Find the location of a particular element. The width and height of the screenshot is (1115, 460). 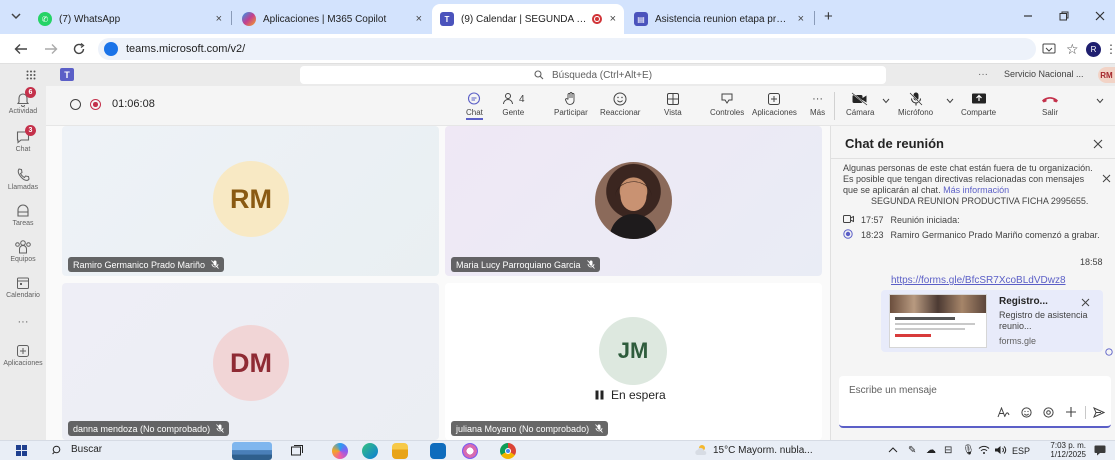

forward-arrow-icon is located at coordinates (51, 49).